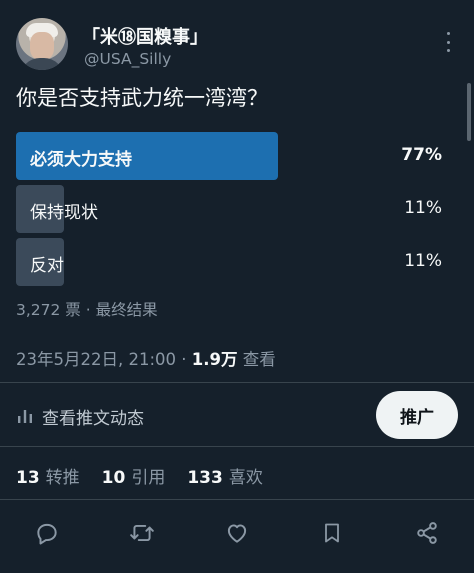 Image resolution: width=474 pixels, height=573 pixels. I want to click on more-options-icon, so click(448, 42).